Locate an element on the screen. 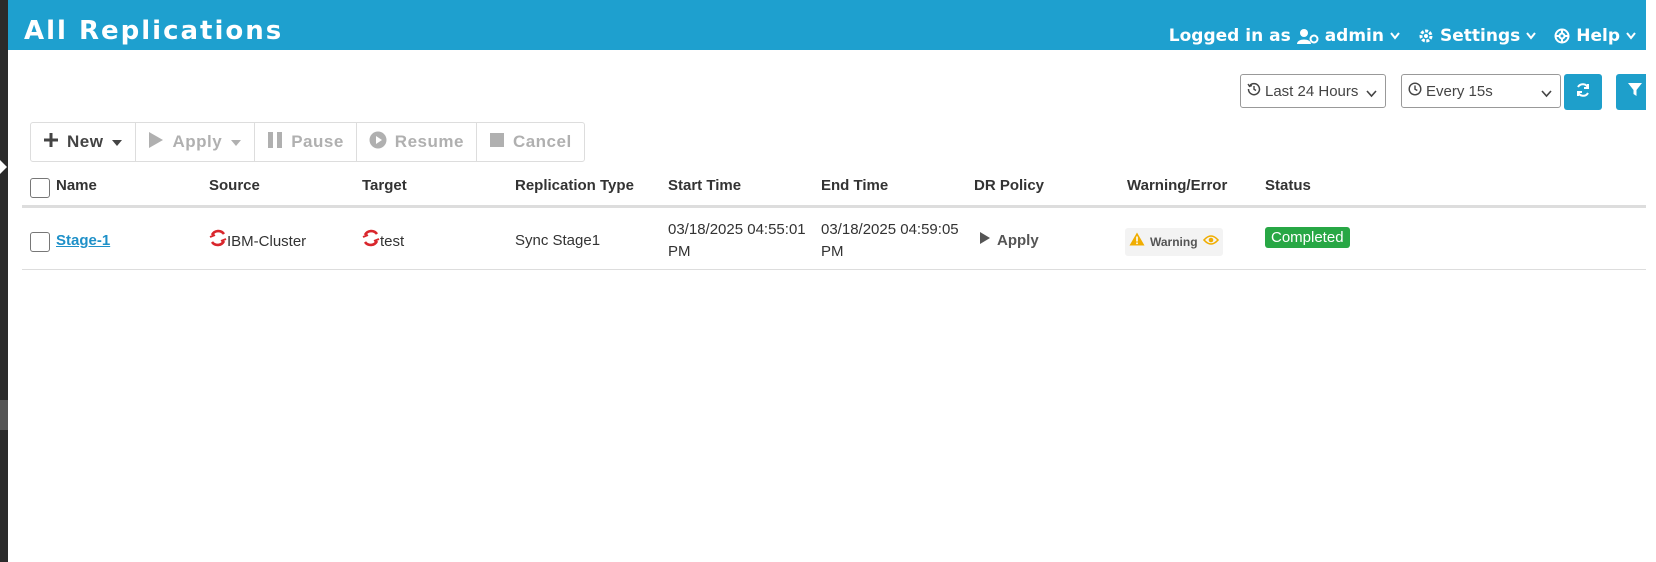 This screenshot has width=1656, height=562. column-header-warning-error: Warning/Error is located at coordinates (1177, 185).